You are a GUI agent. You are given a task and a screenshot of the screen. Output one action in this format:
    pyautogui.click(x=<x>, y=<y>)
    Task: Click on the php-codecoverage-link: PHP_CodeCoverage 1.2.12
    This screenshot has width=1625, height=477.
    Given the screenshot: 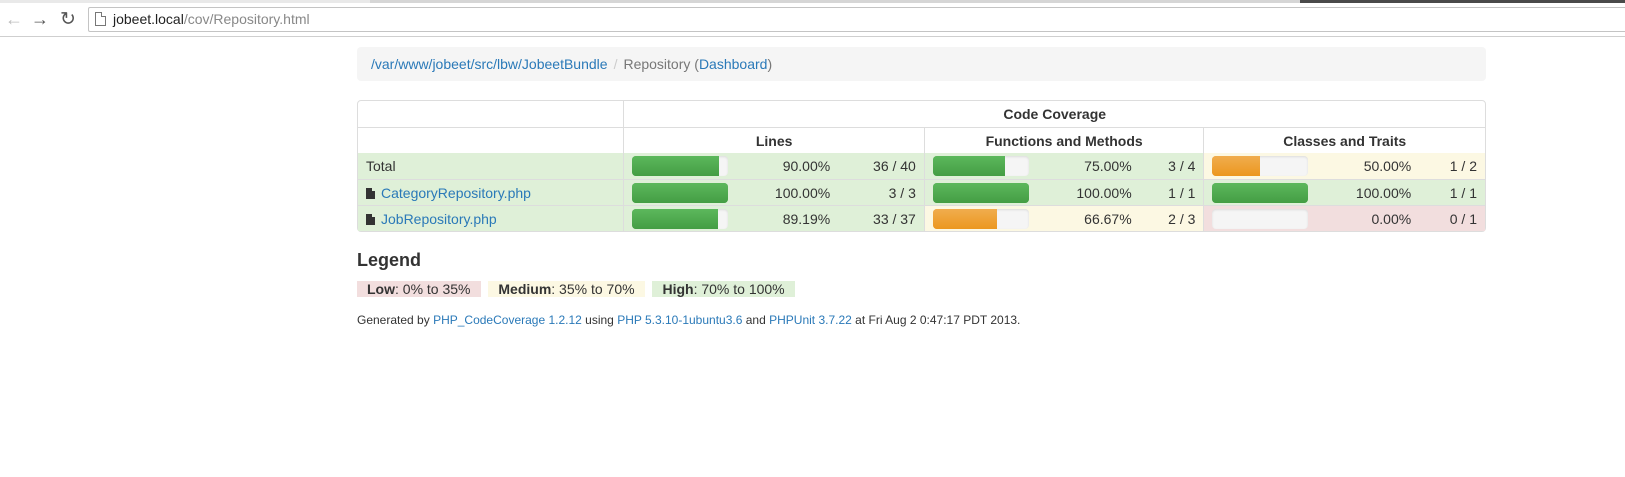 What is the action you would take?
    pyautogui.click(x=507, y=320)
    